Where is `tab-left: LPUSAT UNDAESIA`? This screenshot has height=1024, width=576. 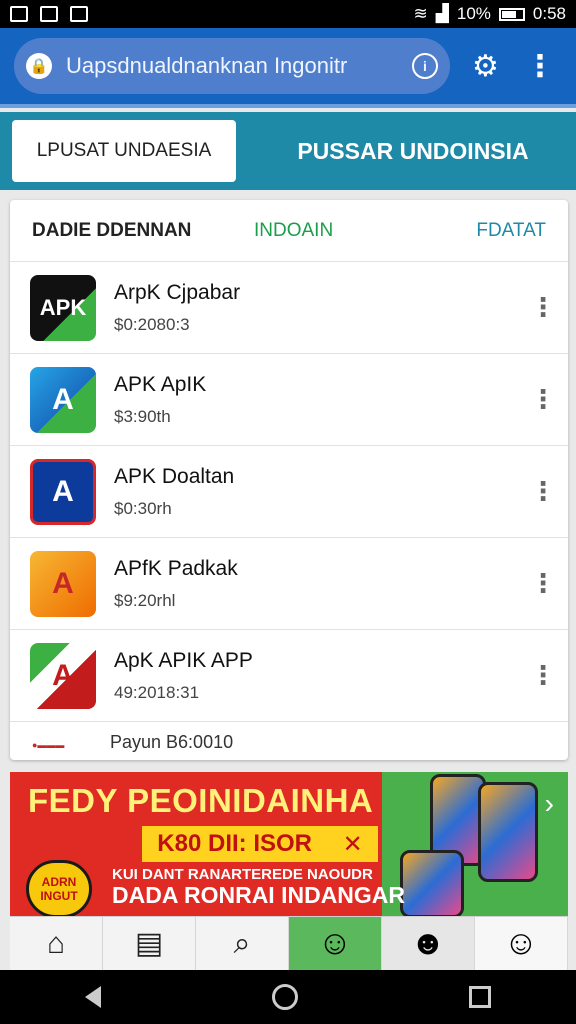 tab-left: LPUSAT UNDAESIA is located at coordinates (124, 151).